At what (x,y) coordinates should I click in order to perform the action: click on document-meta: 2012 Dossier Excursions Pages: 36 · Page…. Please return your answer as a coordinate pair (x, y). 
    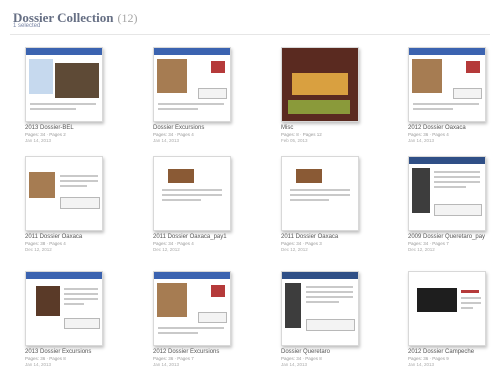
    Looking at the image, I should click on (198, 358).